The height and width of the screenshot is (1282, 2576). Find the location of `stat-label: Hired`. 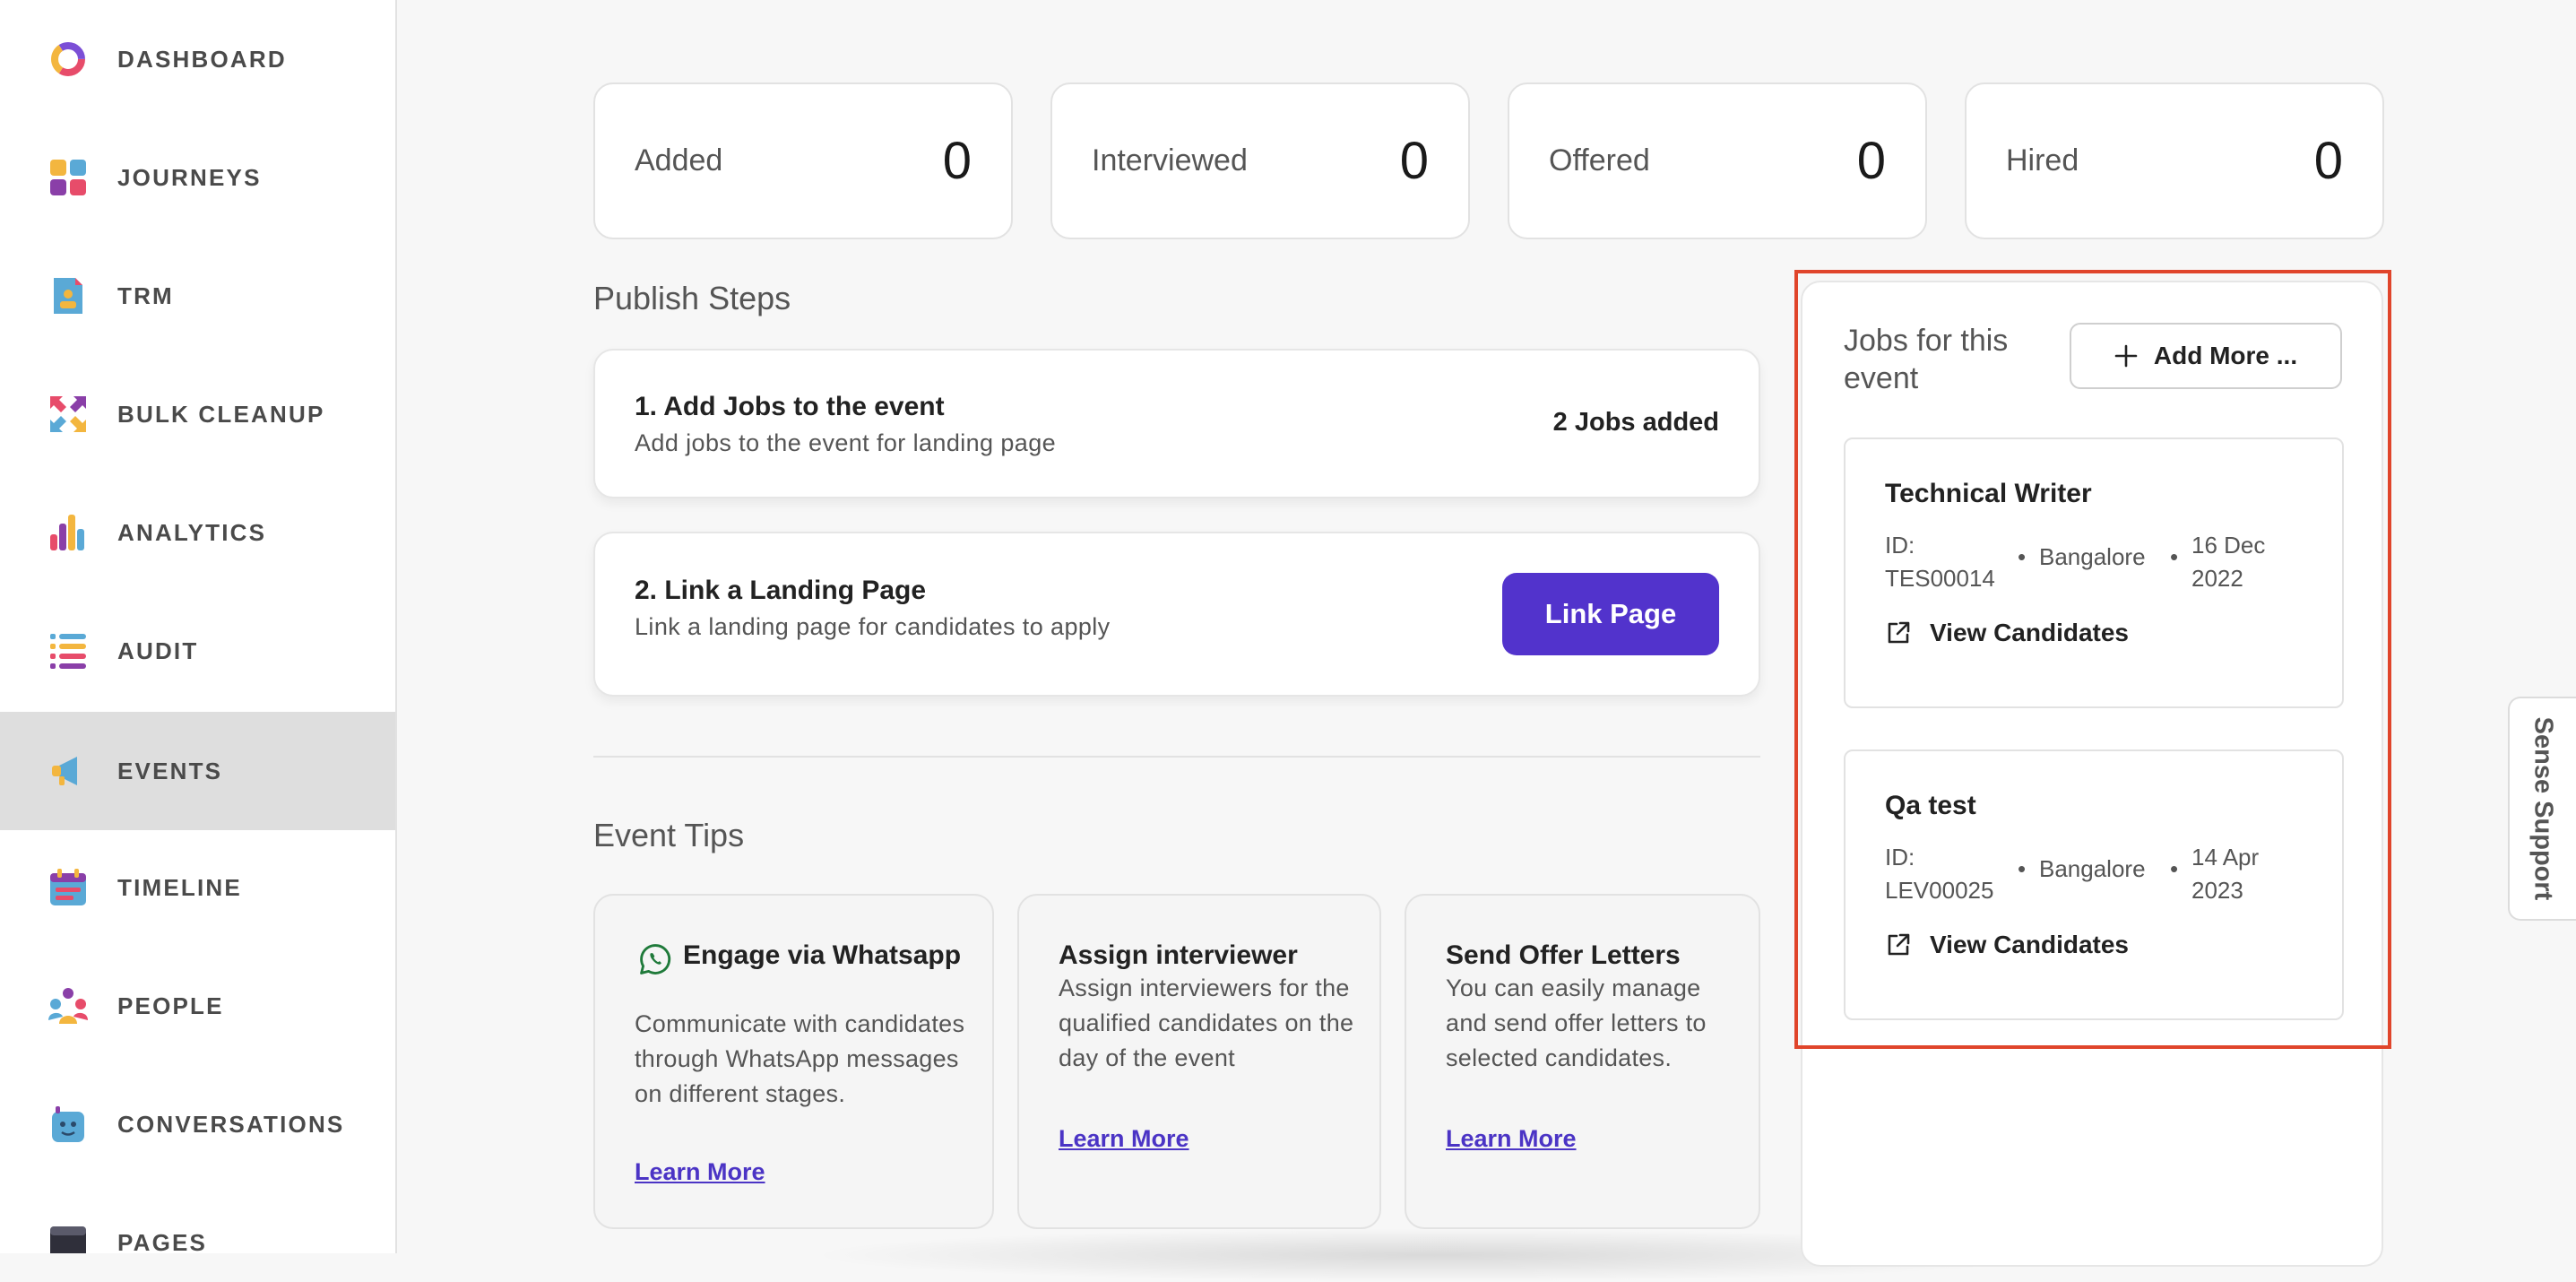

stat-label: Hired is located at coordinates (2042, 160).